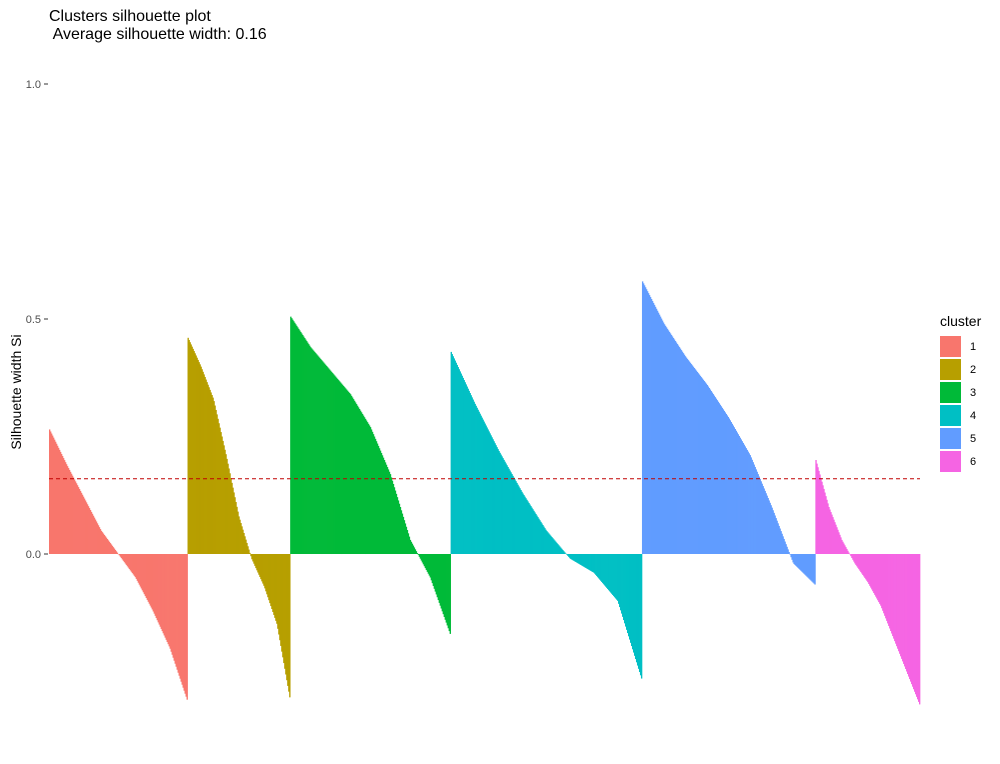 The width and height of the screenshot is (1000, 764). What do you see at coordinates (728, 433) in the screenshot?
I see `cluster-5-bars` at bounding box center [728, 433].